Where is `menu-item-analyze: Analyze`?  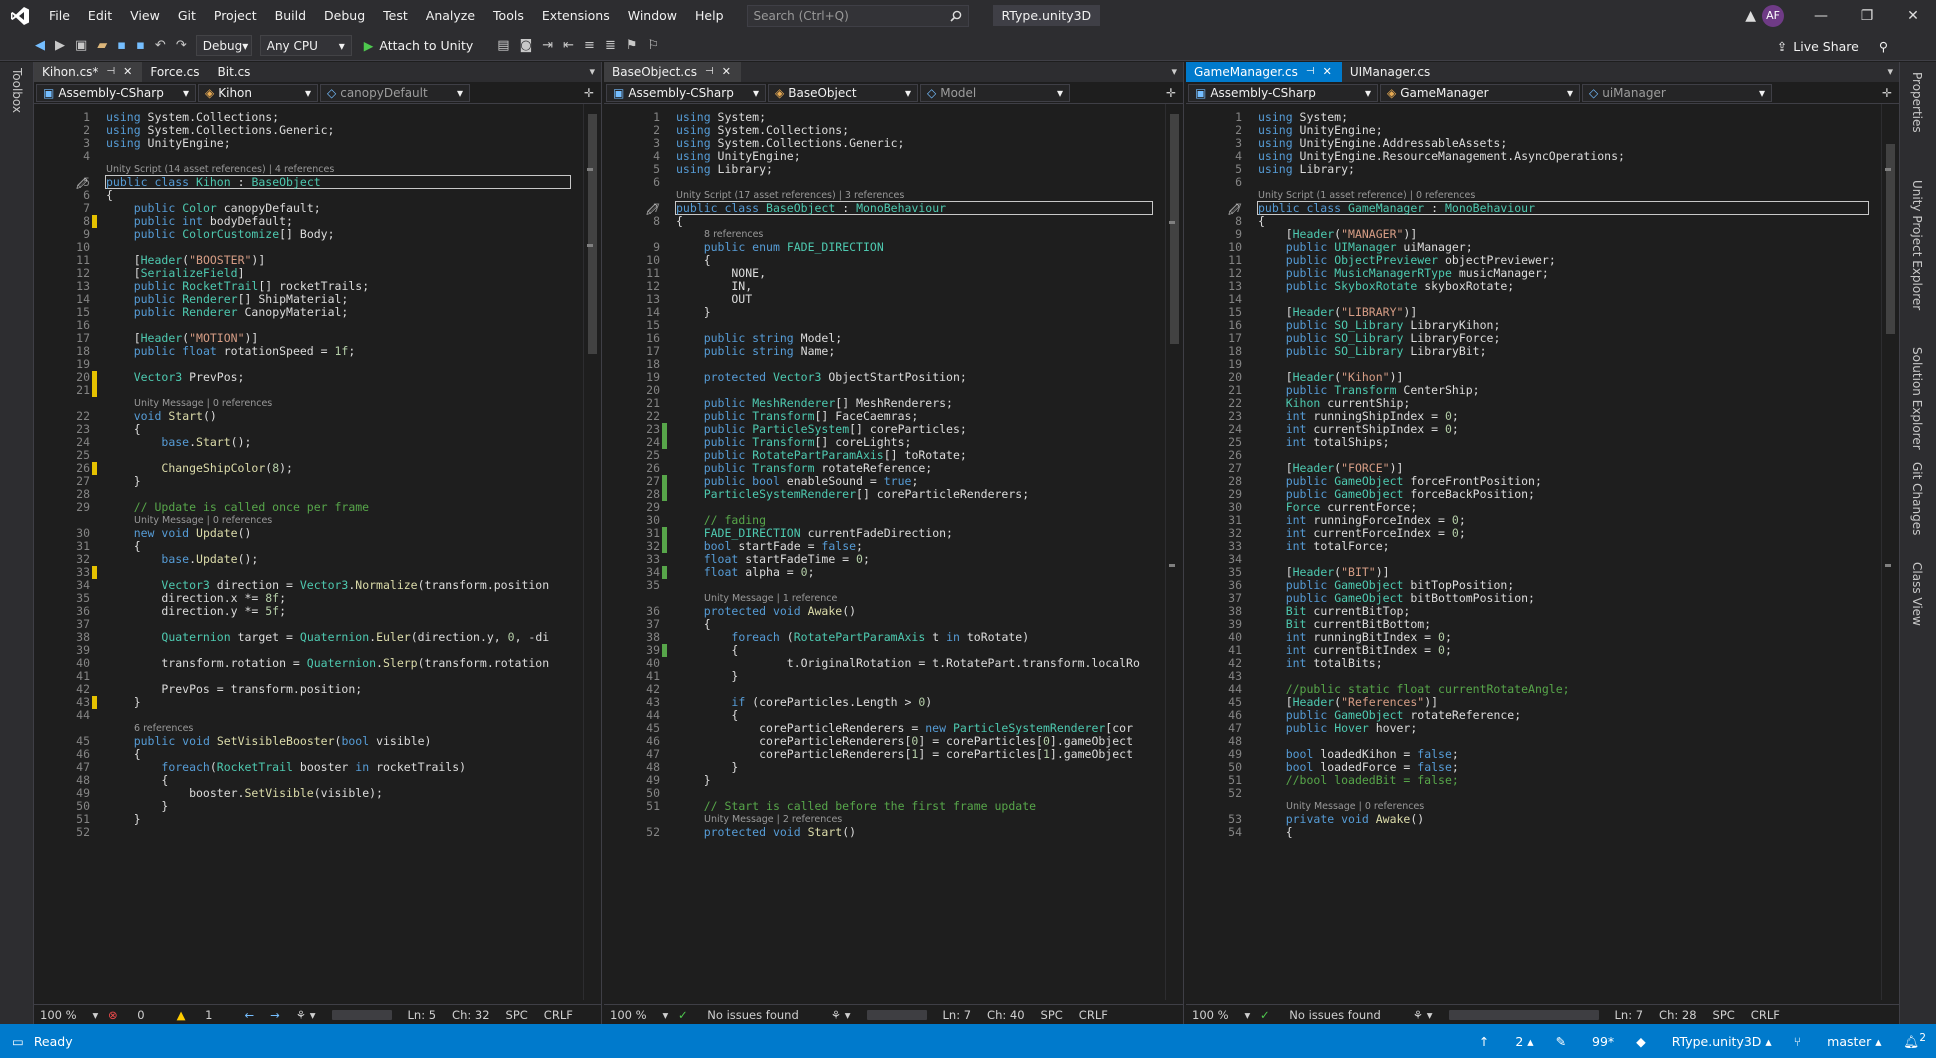 menu-item-analyze: Analyze is located at coordinates (450, 15).